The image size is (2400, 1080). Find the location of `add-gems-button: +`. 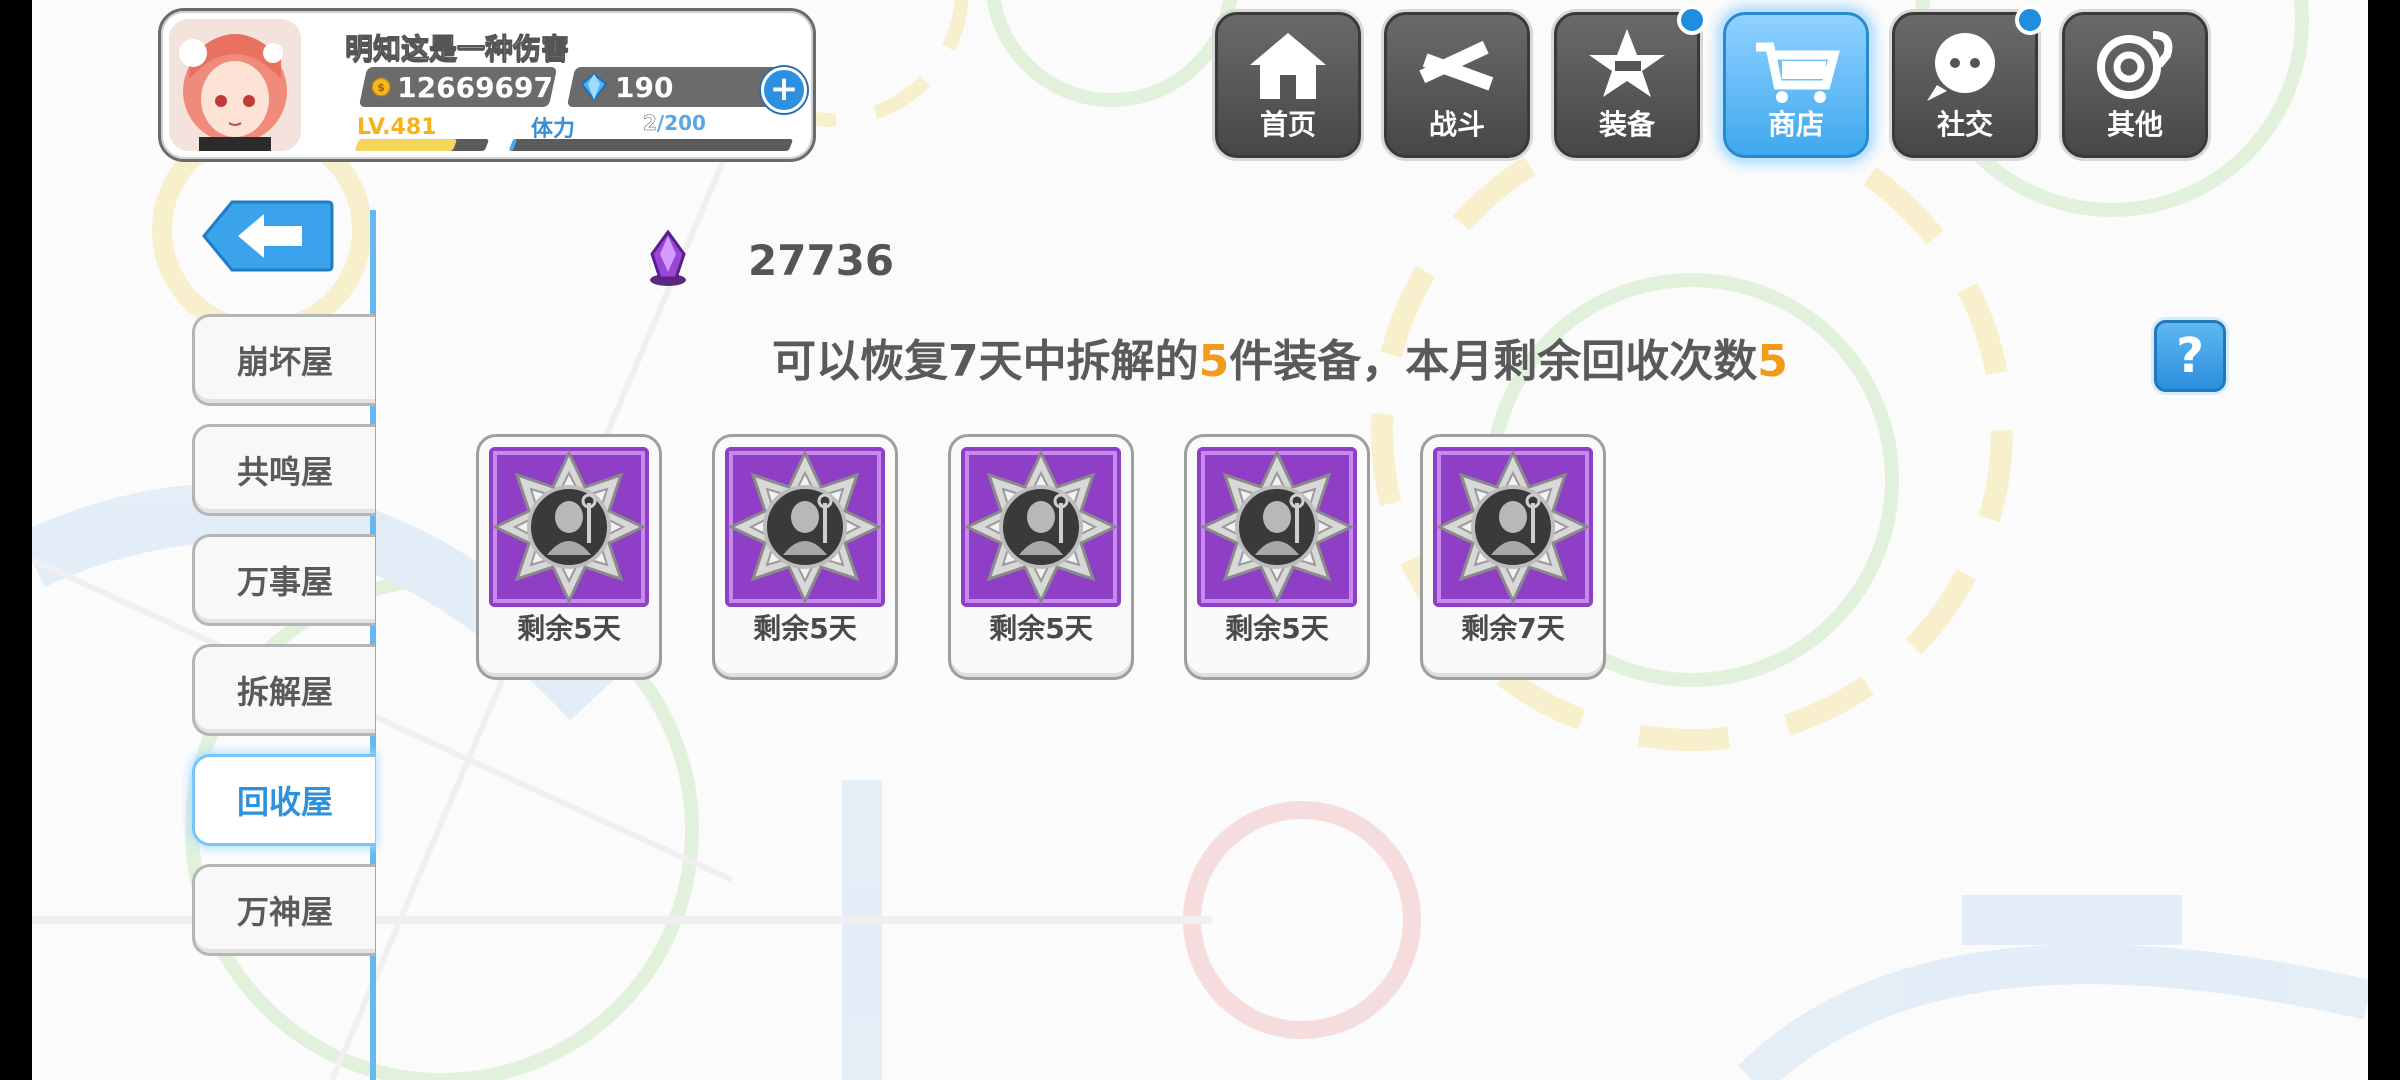

add-gems-button: + is located at coordinates (784, 90).